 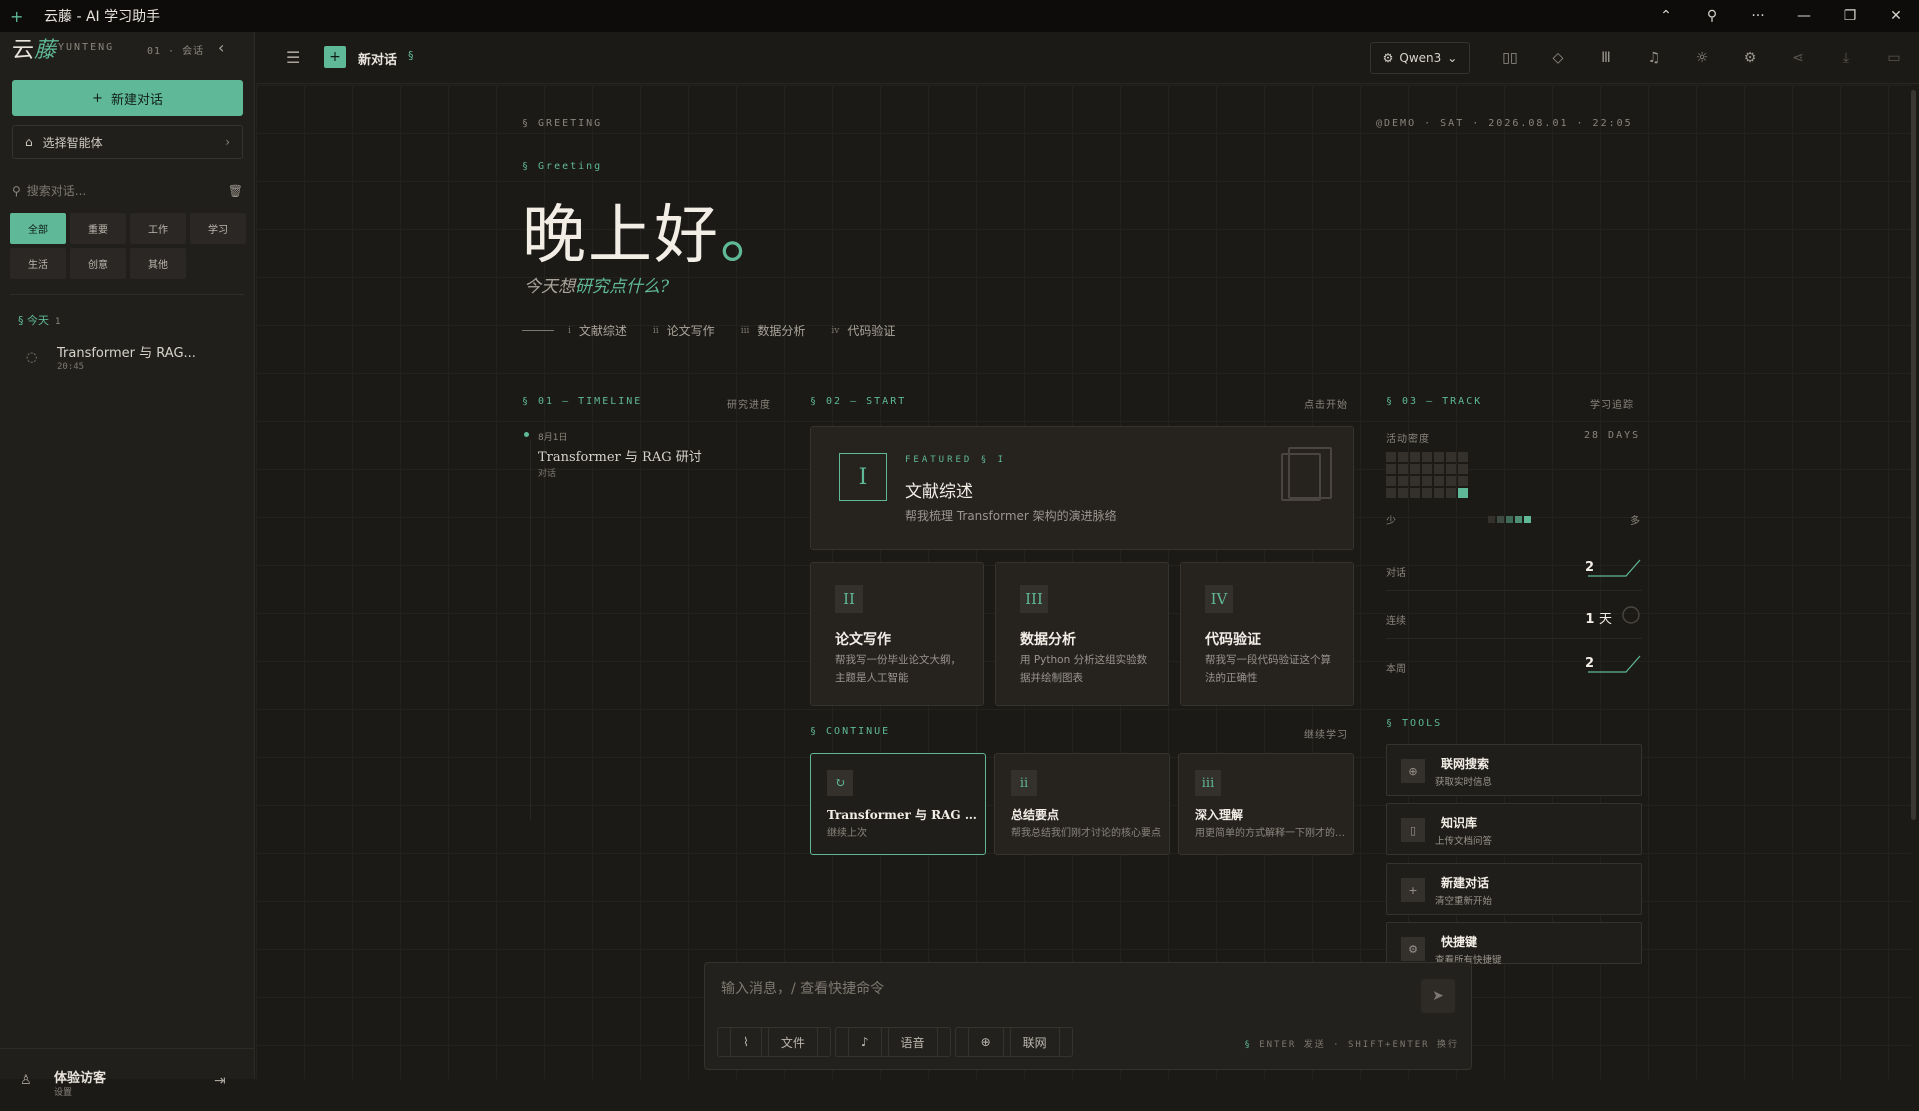 I want to click on tool-web-search: ⊕ 联网搜索 获取实时信息, so click(x=1514, y=770).